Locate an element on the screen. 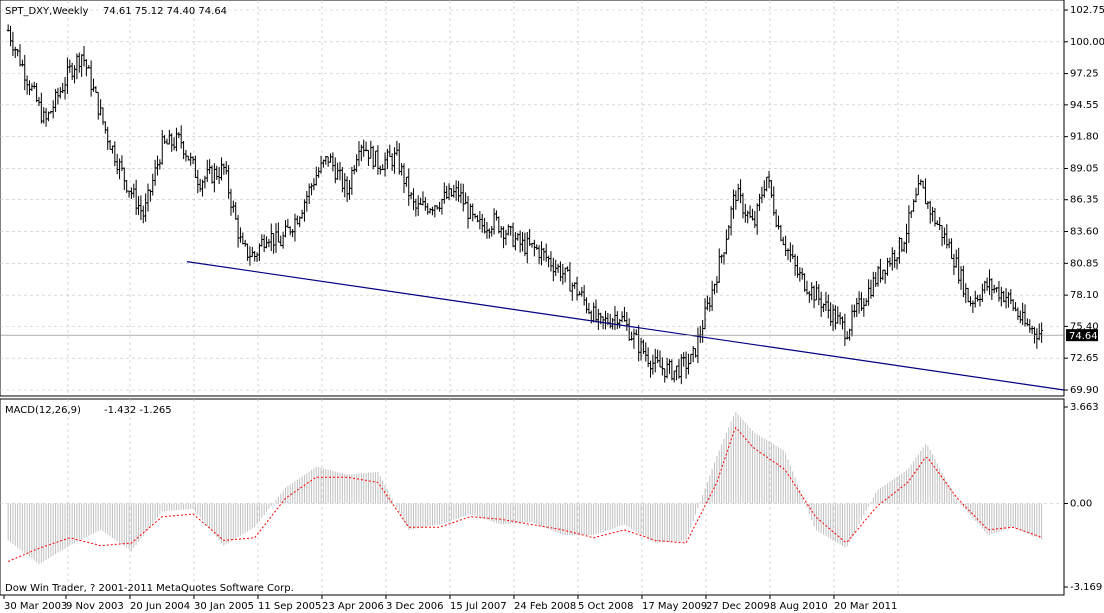 The image size is (1104, 613). time-tick-label: 27 Dec 2009 is located at coordinates (738, 606).